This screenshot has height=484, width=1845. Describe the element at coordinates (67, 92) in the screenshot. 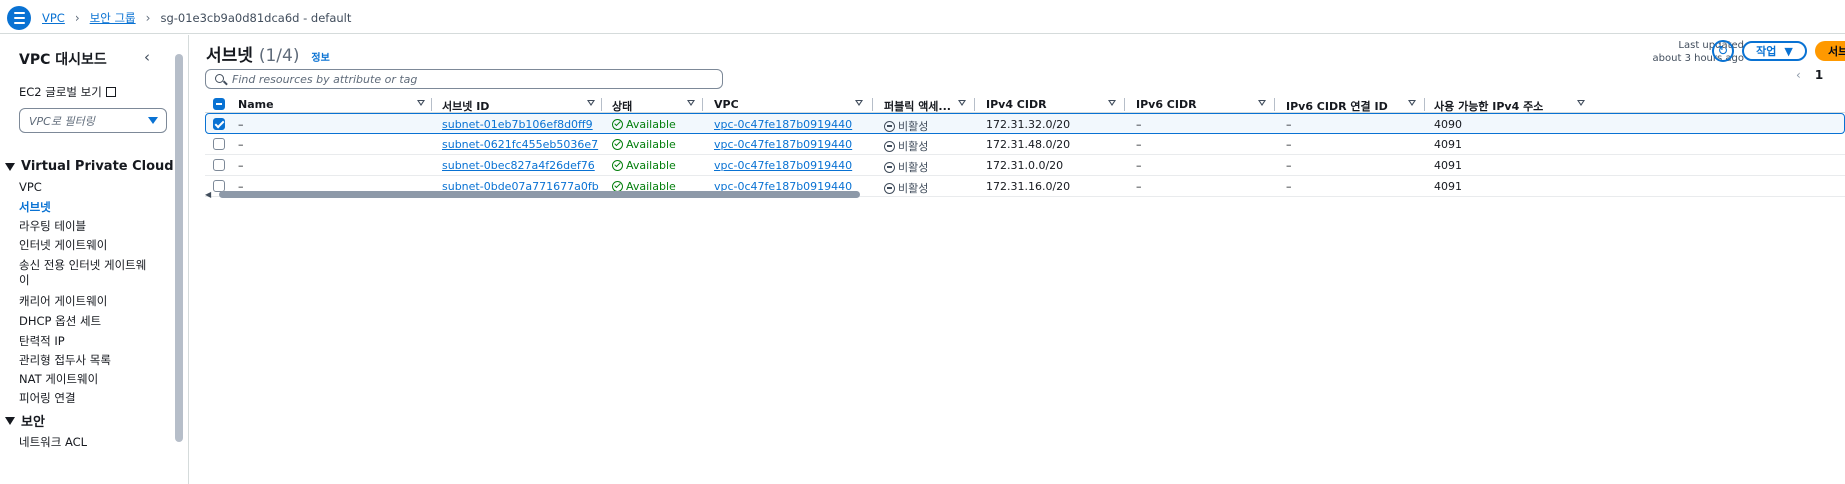

I see `sidebar-item-ec2-global-view: EC2 글로벌 보기` at that location.